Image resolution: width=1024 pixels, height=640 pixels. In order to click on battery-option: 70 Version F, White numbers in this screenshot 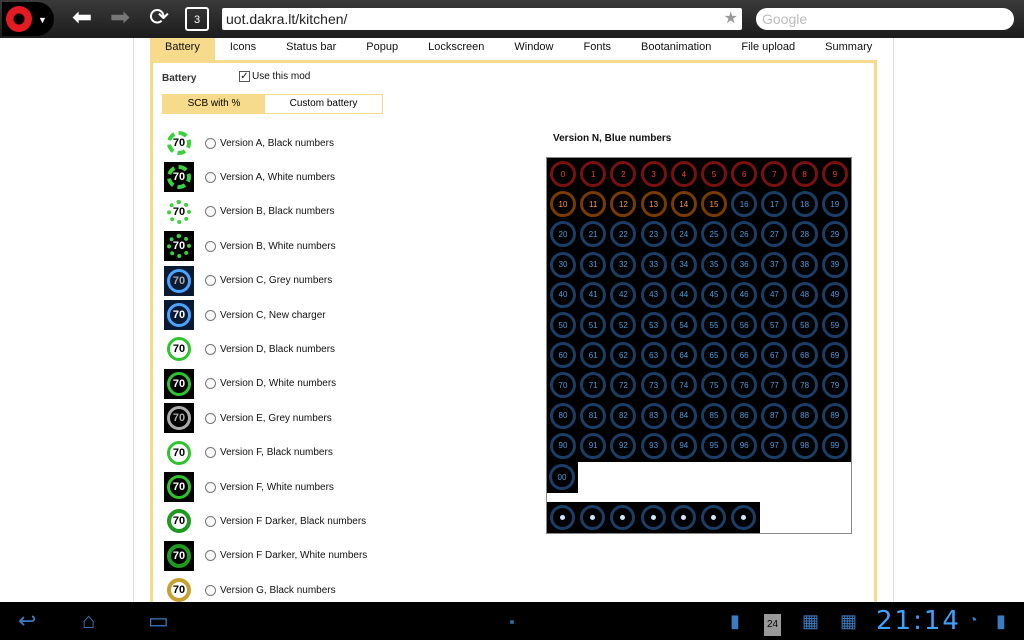, I will do `click(249, 487)`.